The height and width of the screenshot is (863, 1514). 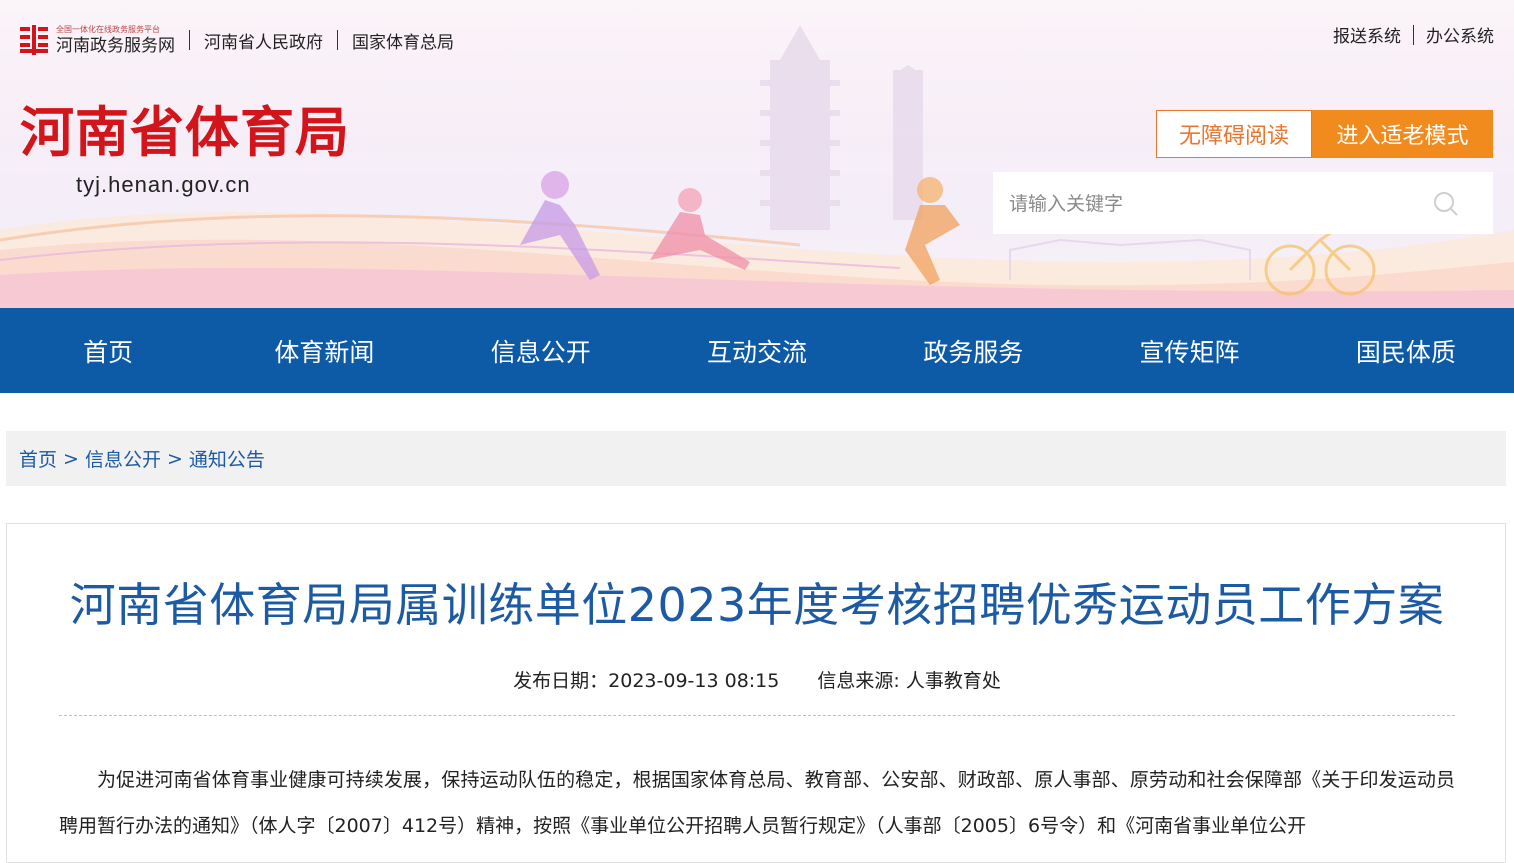 What do you see at coordinates (108, 350) in the screenshot?
I see `nav-item-home: 首页` at bounding box center [108, 350].